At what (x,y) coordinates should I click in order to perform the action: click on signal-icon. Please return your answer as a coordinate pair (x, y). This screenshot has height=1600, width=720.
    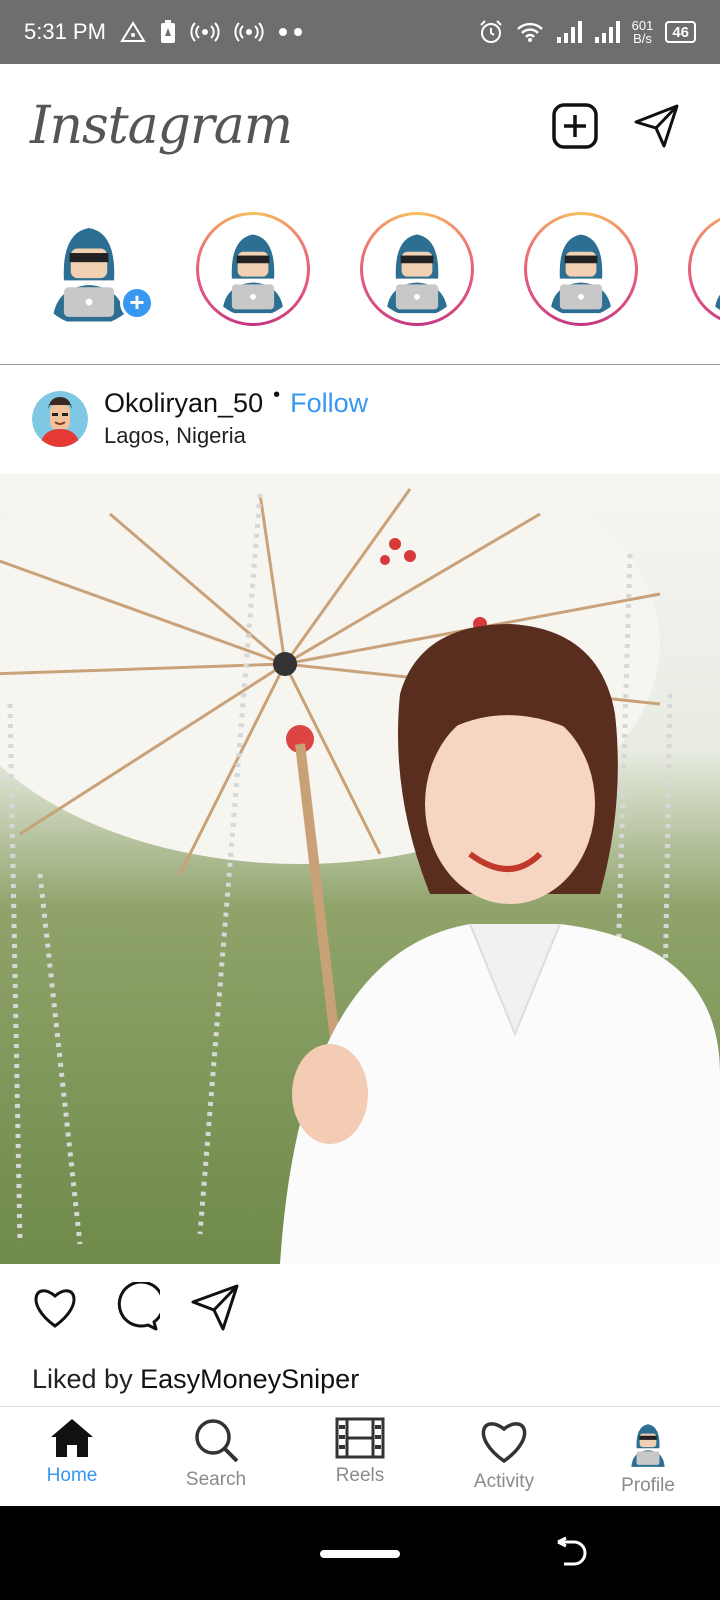
    Looking at the image, I should click on (569, 32).